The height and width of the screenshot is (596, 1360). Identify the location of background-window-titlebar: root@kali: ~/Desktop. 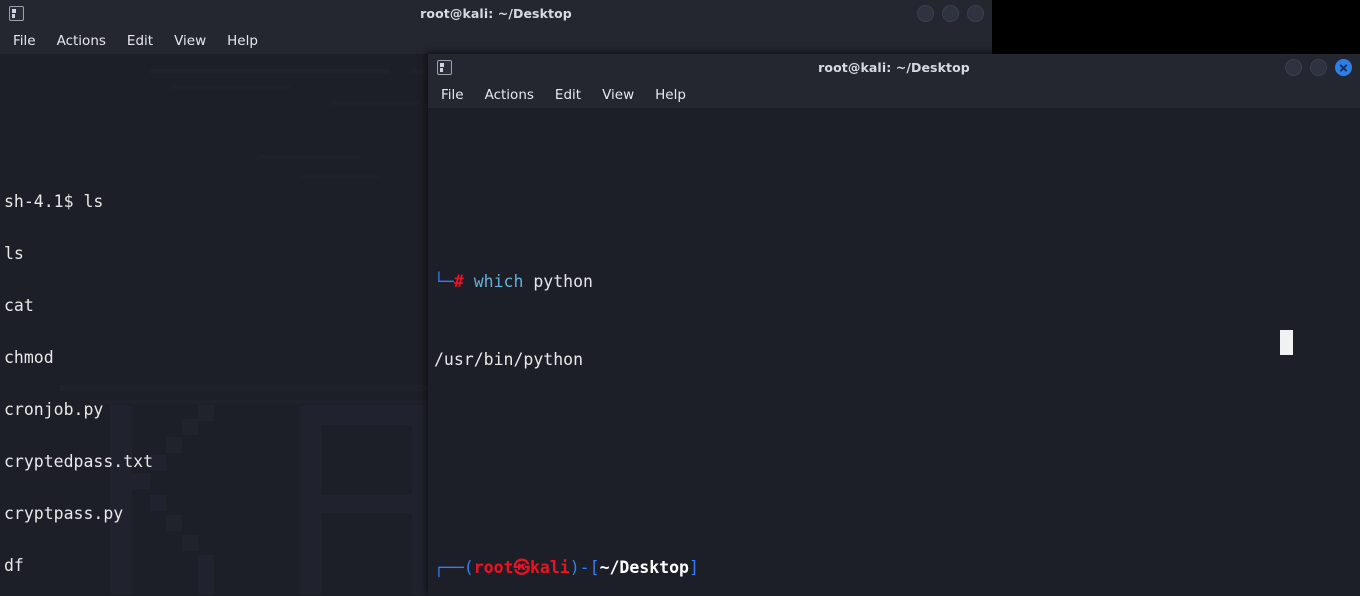
(496, 13).